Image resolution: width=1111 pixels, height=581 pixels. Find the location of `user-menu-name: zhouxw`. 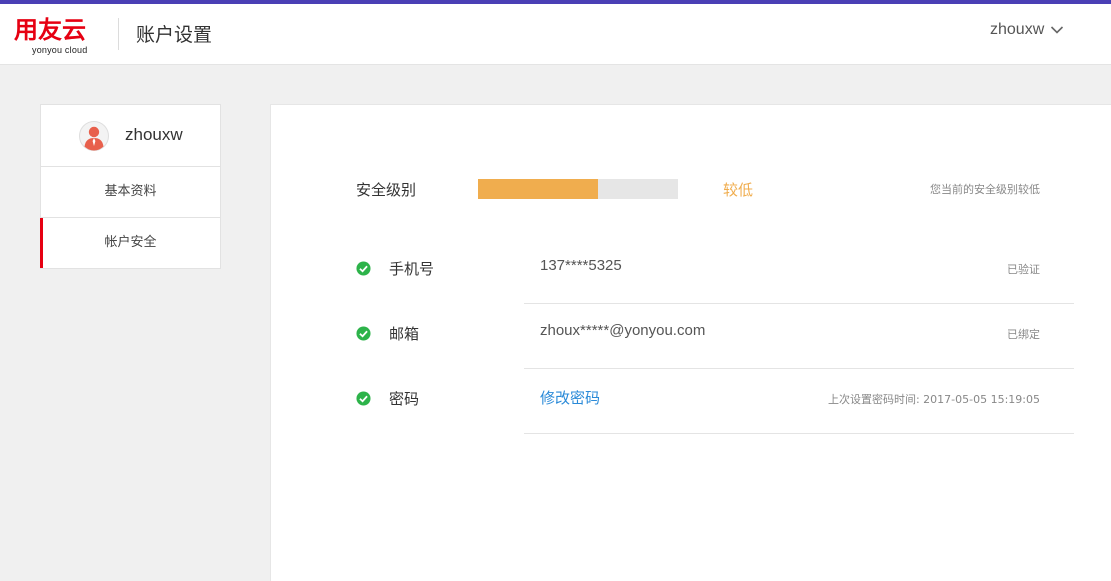

user-menu-name: zhouxw is located at coordinates (1017, 29).